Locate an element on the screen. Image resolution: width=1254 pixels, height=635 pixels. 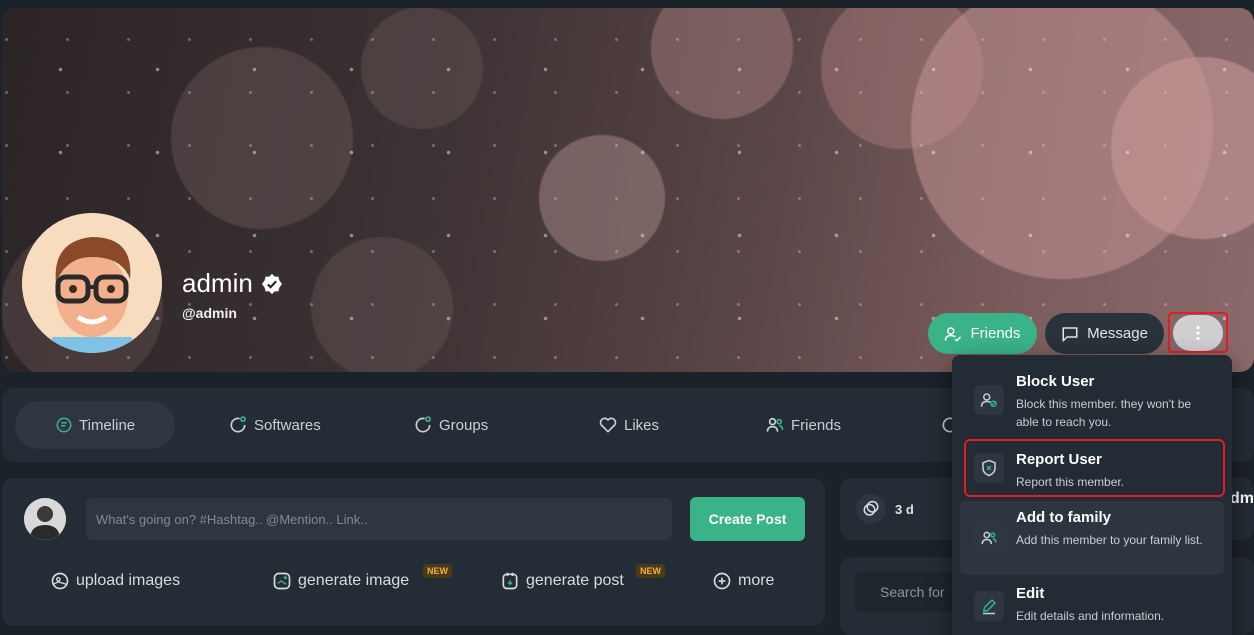
profile-name: admin is located at coordinates (232, 283).